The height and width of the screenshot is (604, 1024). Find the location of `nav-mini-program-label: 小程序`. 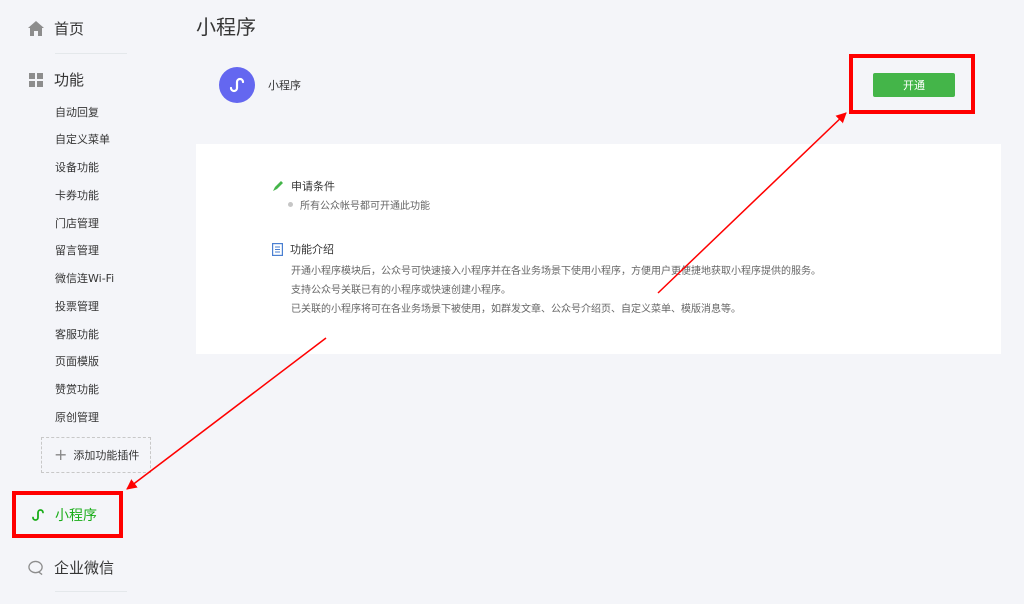

nav-mini-program-label: 小程序 is located at coordinates (76, 515).